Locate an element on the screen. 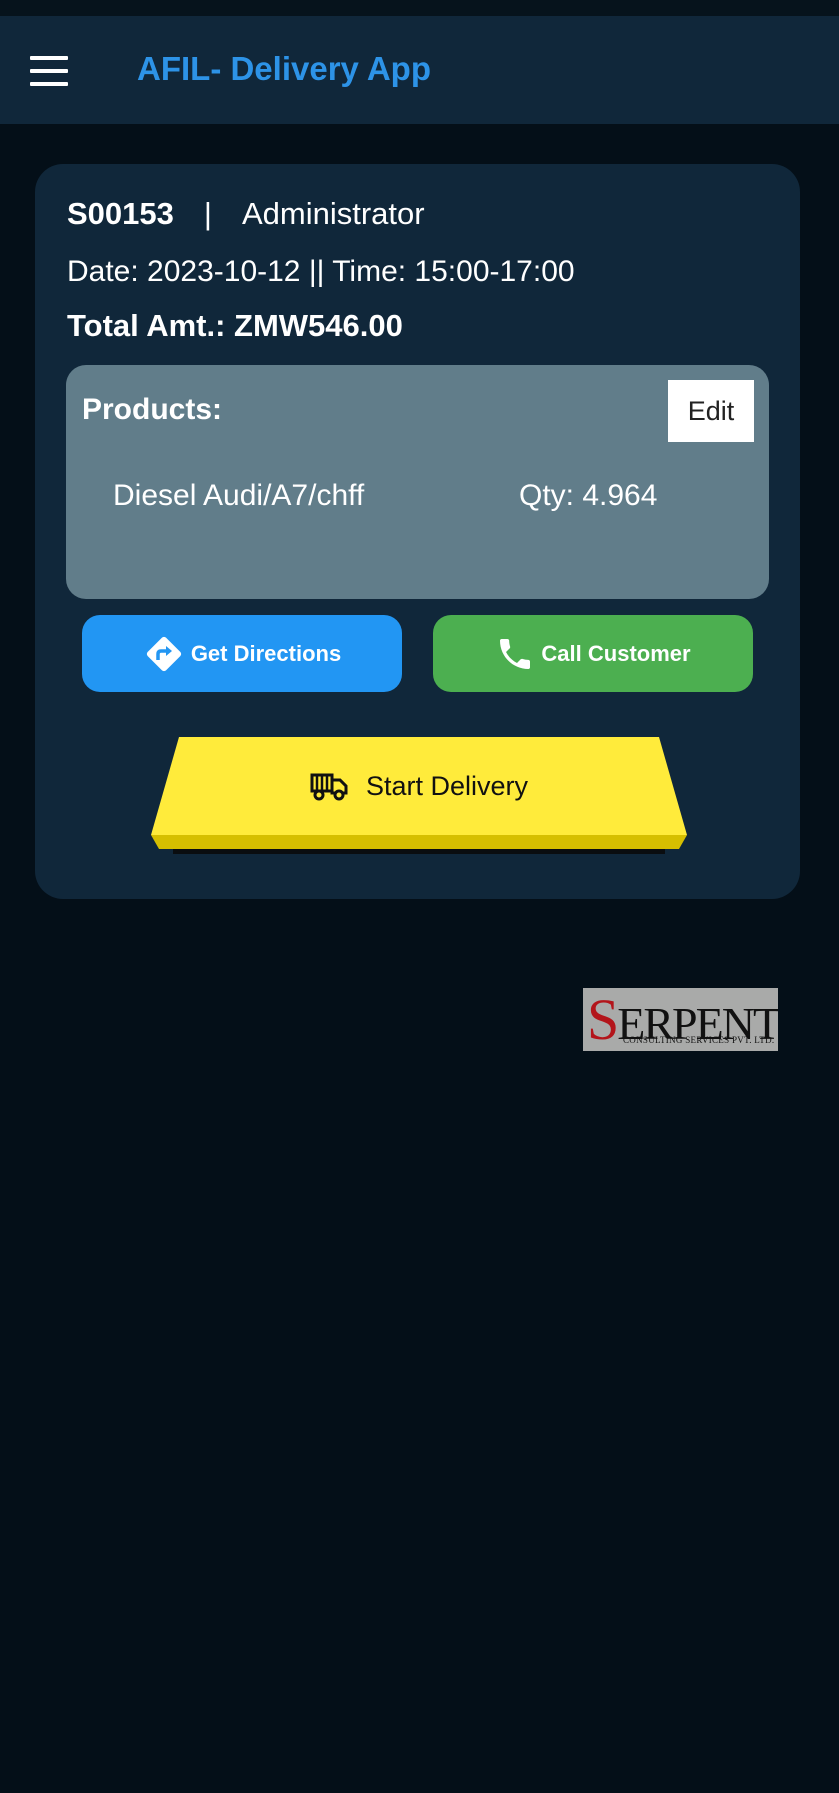 Image resolution: width=839 pixels, height=1793 pixels. get-directions-button: Get Directions is located at coordinates (242, 653).